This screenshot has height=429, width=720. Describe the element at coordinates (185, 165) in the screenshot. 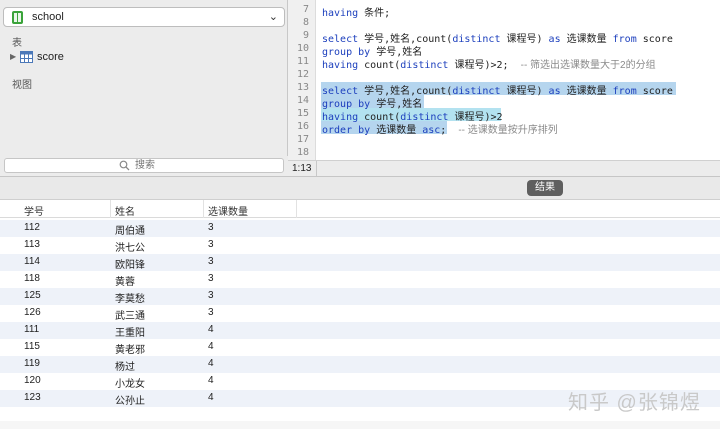

I see `search-input` at that location.